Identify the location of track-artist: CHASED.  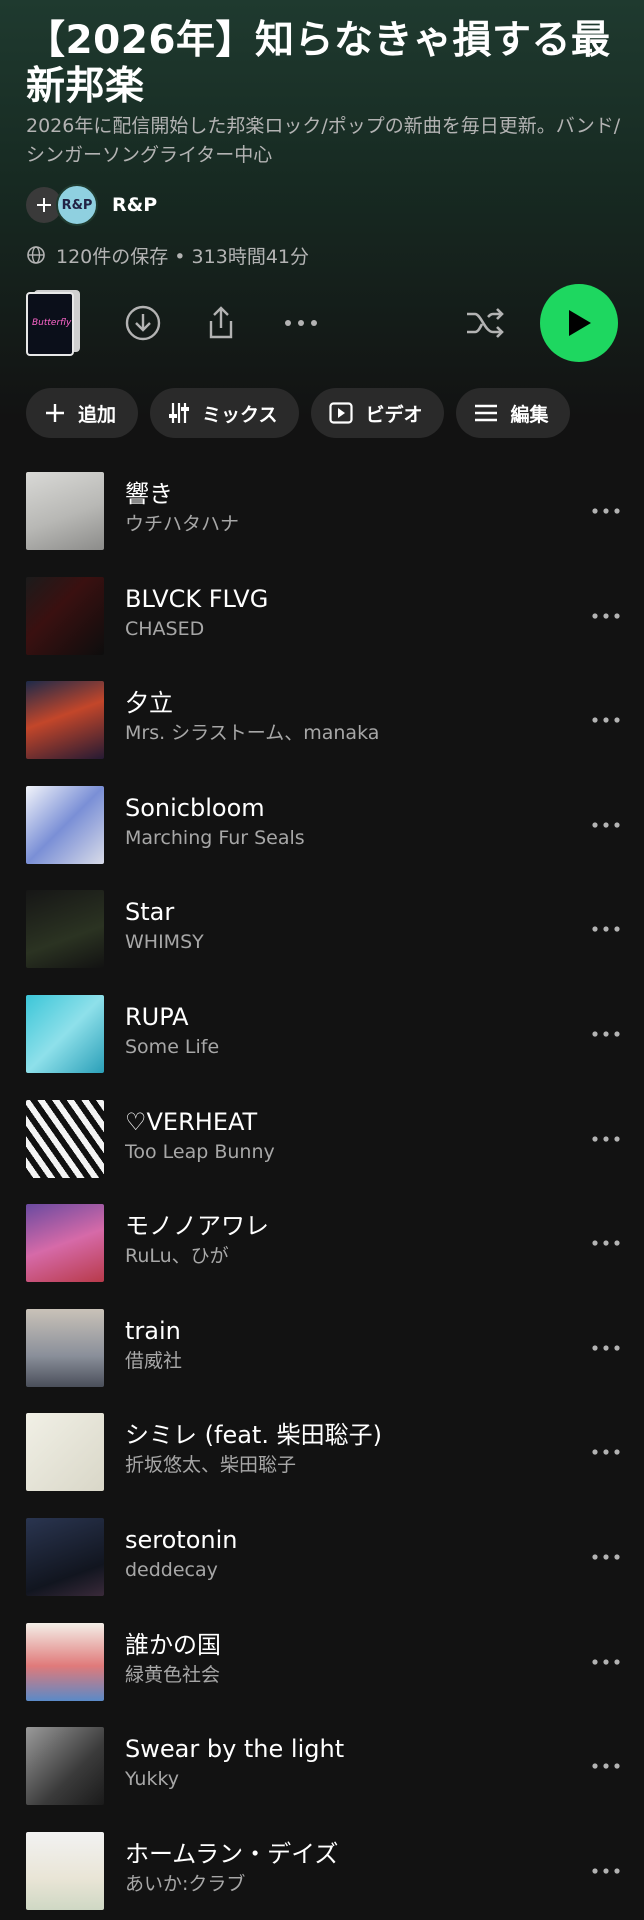
(165, 628).